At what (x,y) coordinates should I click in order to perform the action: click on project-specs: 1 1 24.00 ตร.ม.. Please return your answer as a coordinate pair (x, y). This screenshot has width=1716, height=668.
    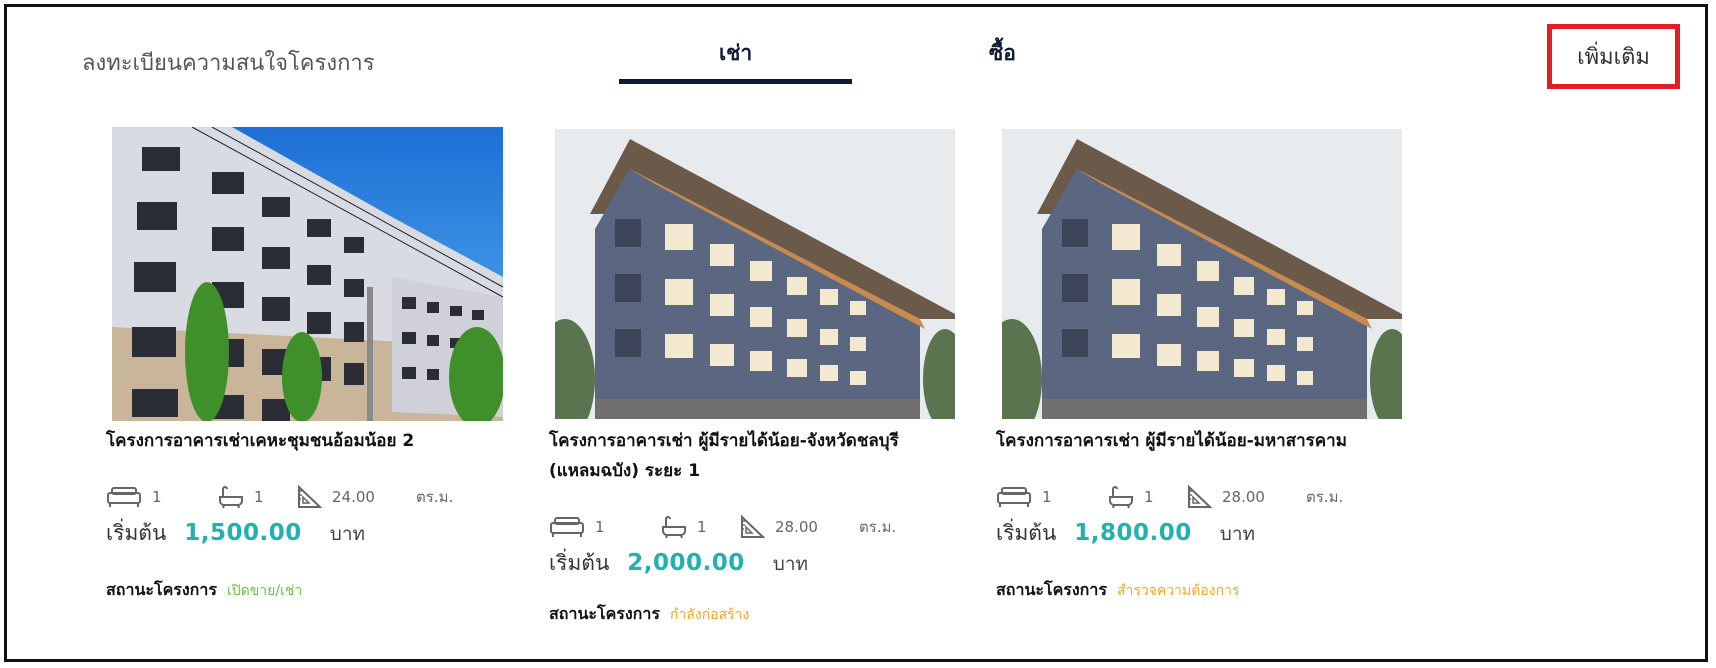
    Looking at the image, I should click on (306, 497).